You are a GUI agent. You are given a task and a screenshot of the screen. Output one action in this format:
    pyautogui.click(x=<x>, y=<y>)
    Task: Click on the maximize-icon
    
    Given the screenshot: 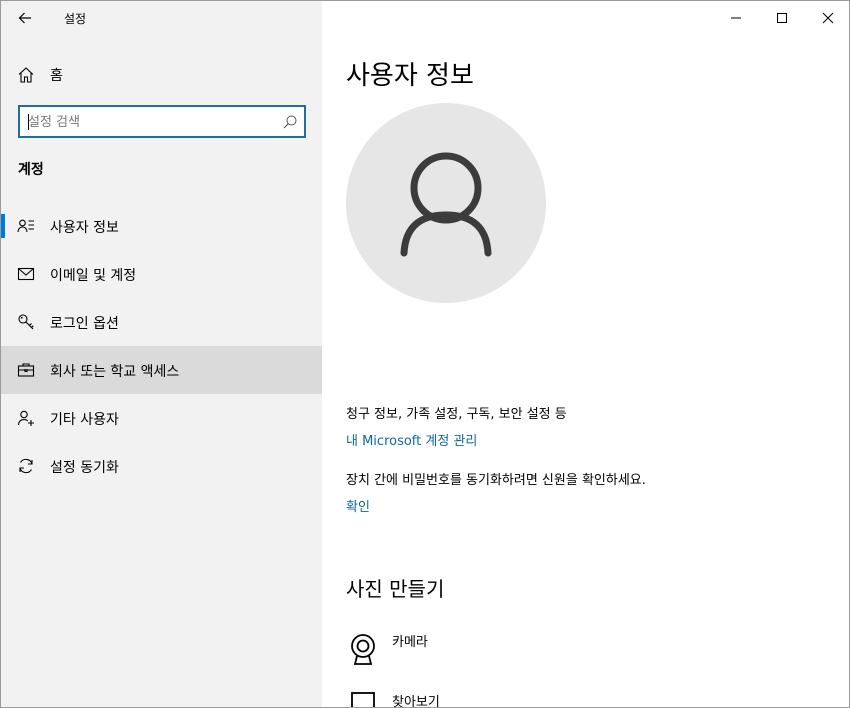 What is the action you would take?
    pyautogui.click(x=782, y=18)
    